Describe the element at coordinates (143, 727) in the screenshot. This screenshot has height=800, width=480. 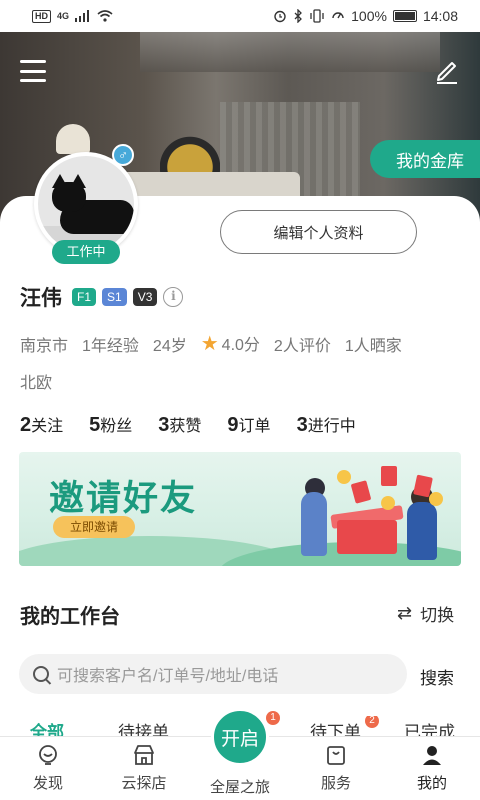
I see `tab-pending-accept: 待接单` at that location.